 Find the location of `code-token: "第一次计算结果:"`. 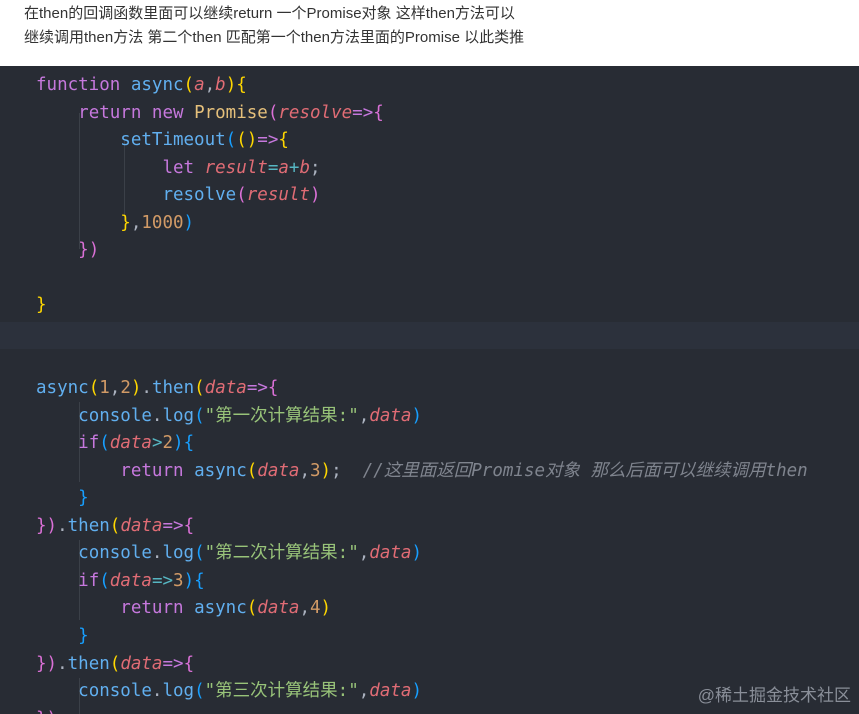

code-token: "第一次计算结果:" is located at coordinates (281, 415).